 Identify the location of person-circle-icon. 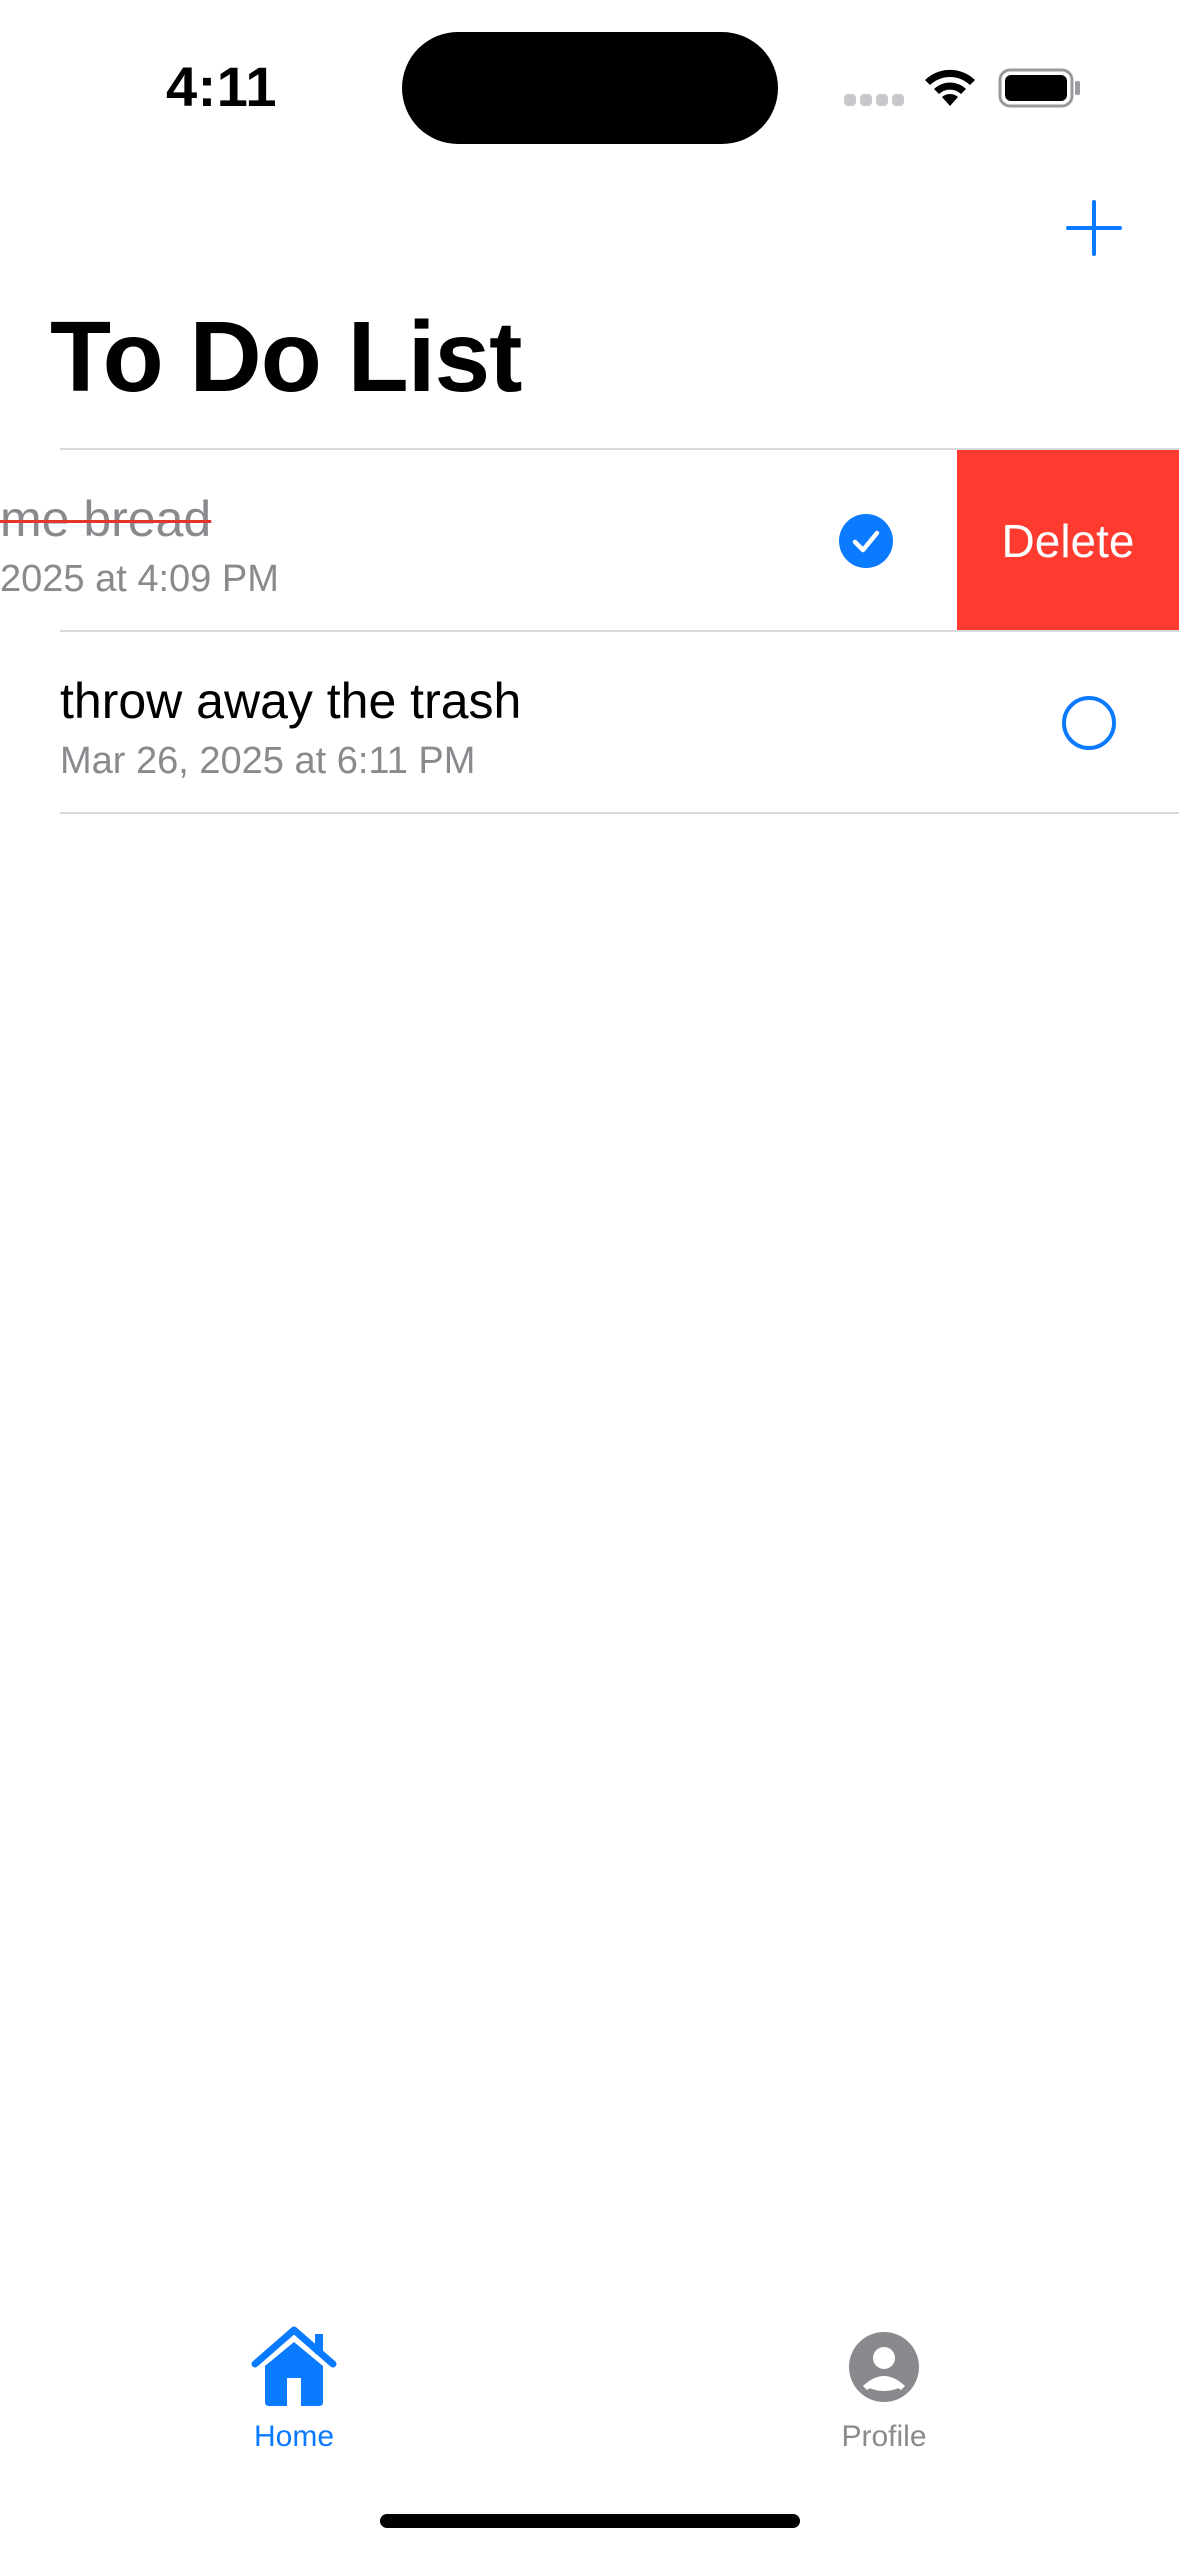
(884, 2367).